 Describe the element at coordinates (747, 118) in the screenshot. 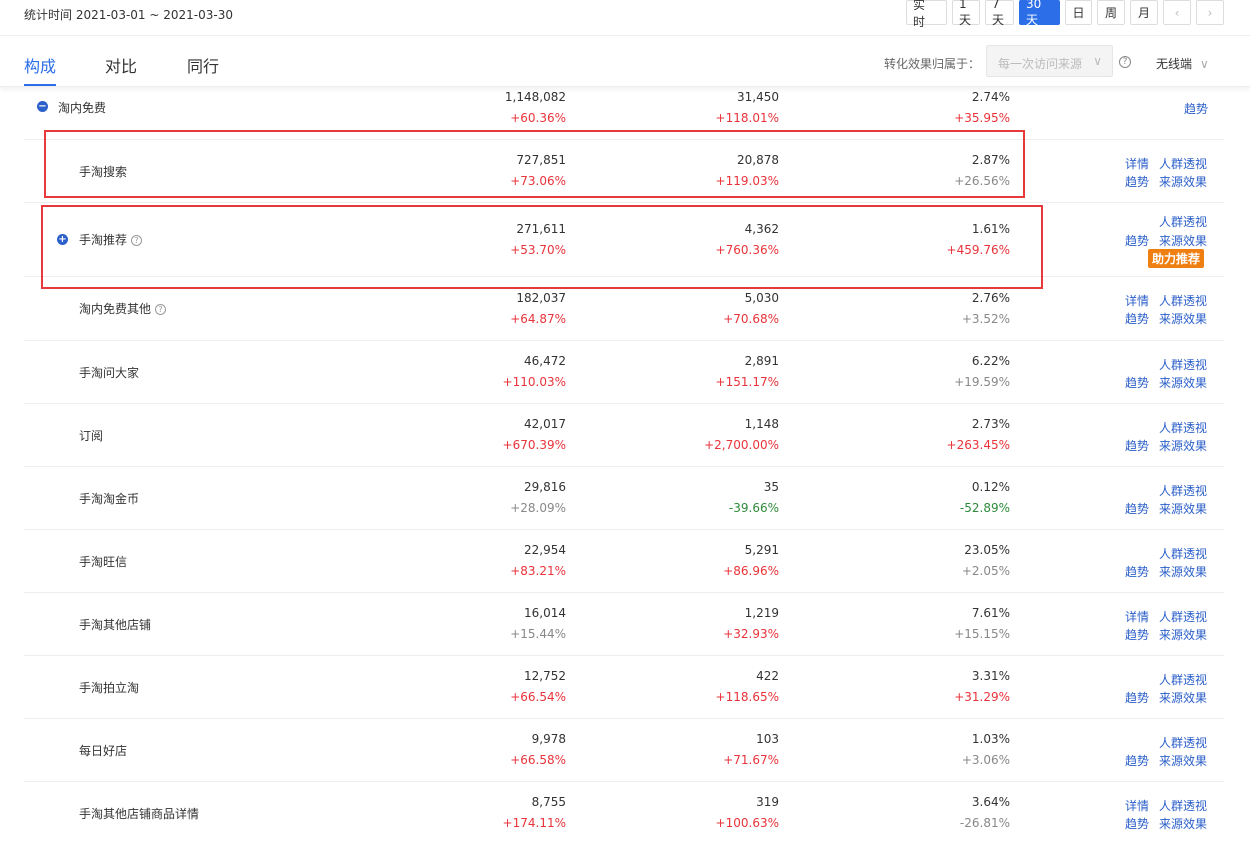

I see `buyers-change: +118.01%` at that location.